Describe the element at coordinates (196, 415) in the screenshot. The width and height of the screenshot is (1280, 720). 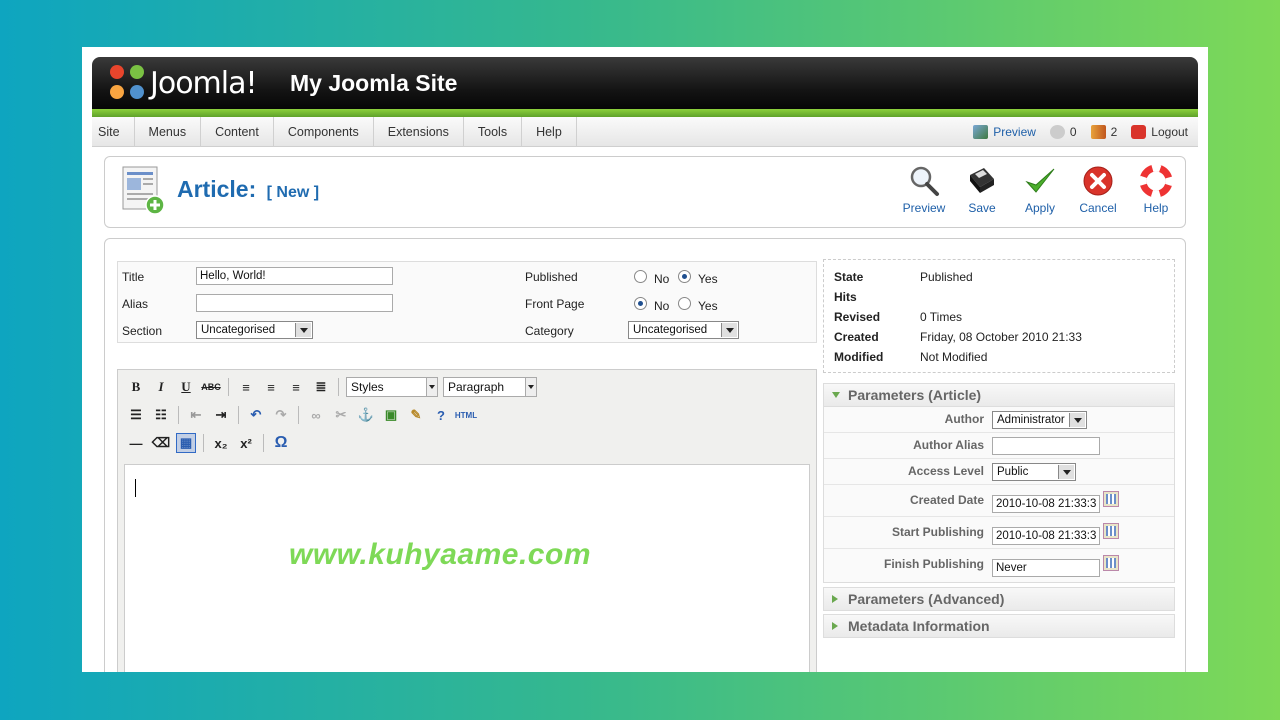
I see `outdent-icon: ⇤` at that location.